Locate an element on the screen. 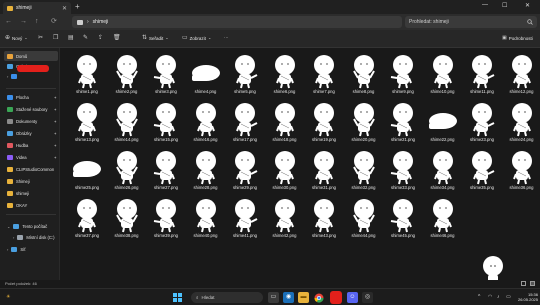 The height and width of the screenshot is (305, 540). rename-icon: ✎ is located at coordinates (85, 38).